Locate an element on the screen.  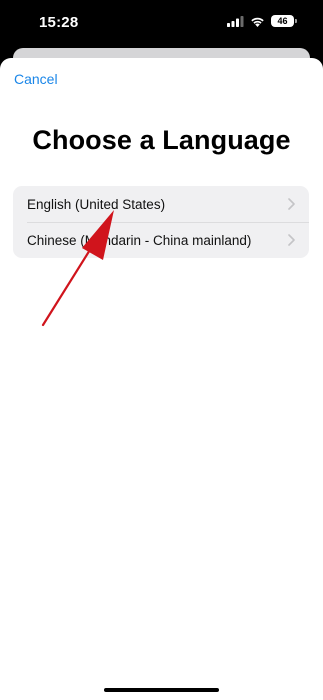
list-item-chinese-mandarin: Chinese (Mandarin - China mainland) is located at coordinates (161, 240).